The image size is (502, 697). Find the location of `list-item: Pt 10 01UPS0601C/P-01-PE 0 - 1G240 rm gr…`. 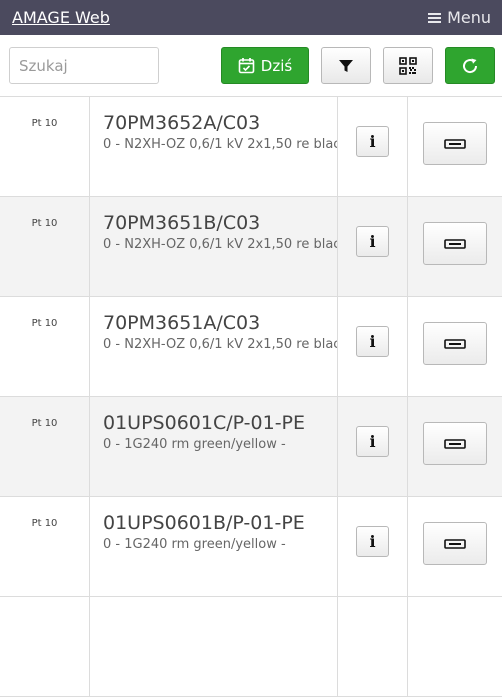

list-item: Pt 10 01UPS0601C/P-01-PE 0 - 1G240 rm gr… is located at coordinates (251, 447).